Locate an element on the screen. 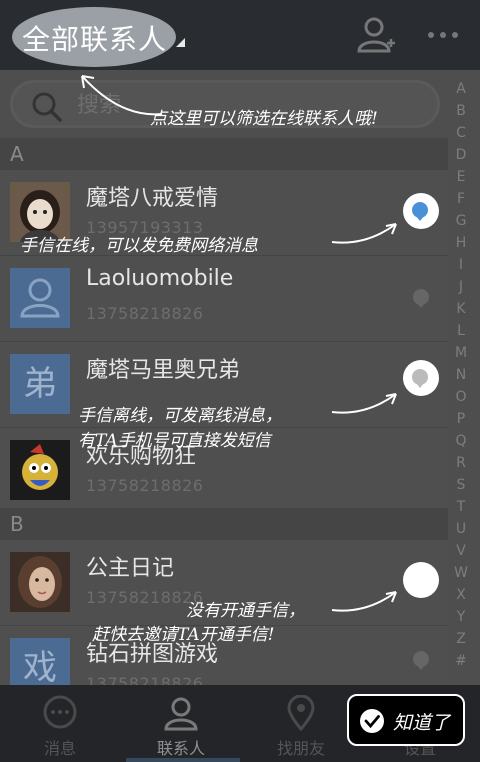 The height and width of the screenshot is (762, 480). nav-label: 找朋友 is located at coordinates (300, 748).